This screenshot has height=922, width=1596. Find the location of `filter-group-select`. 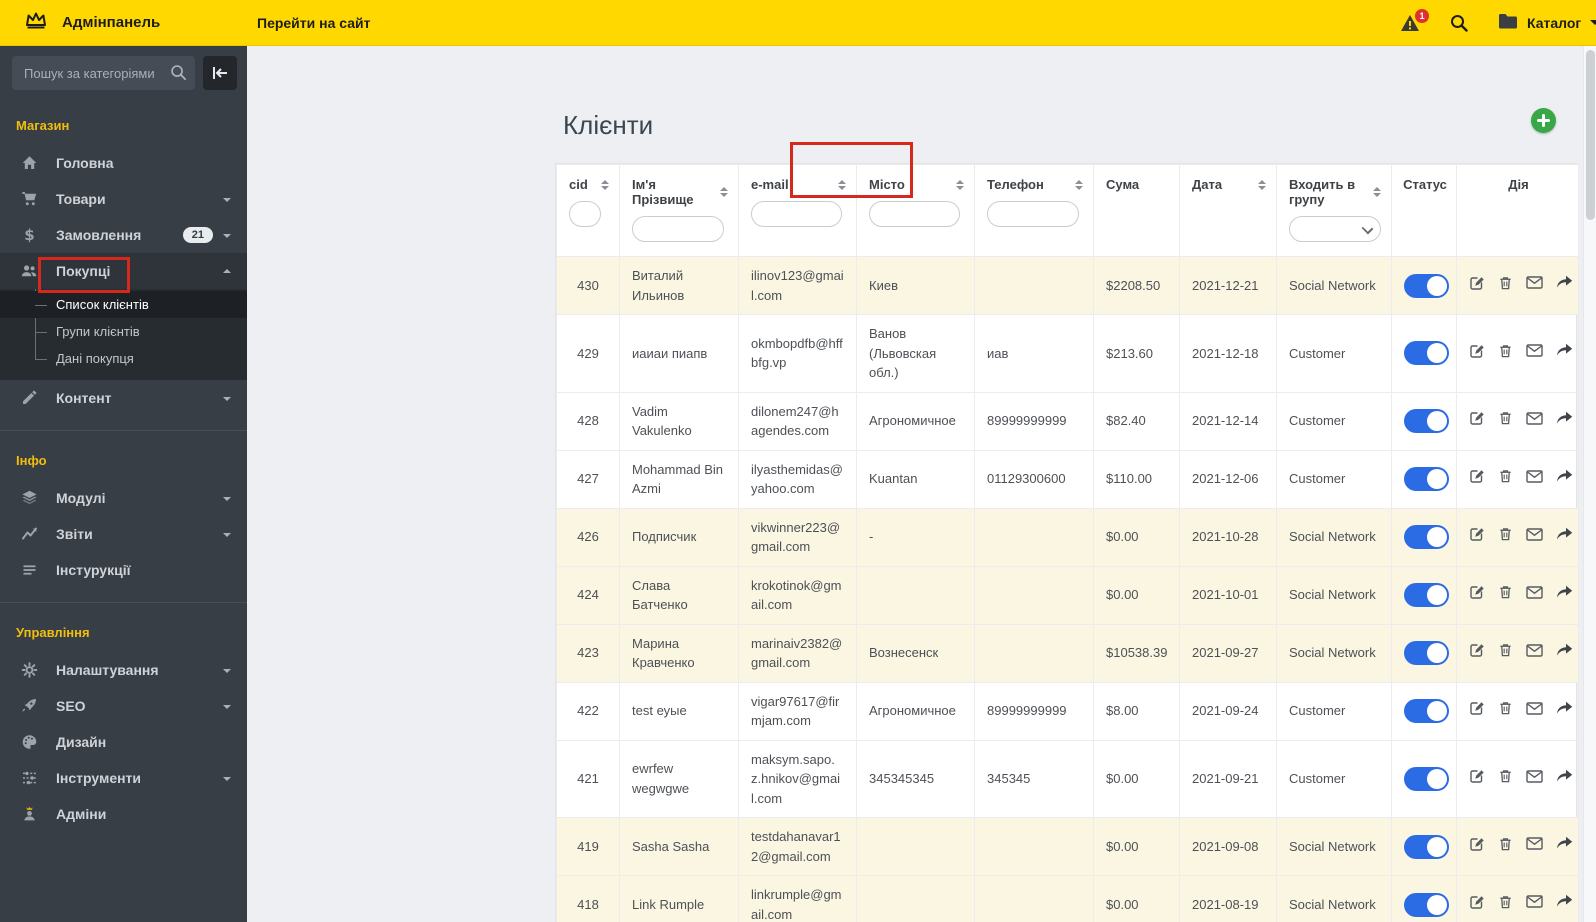

filter-group-select is located at coordinates (1335, 229).